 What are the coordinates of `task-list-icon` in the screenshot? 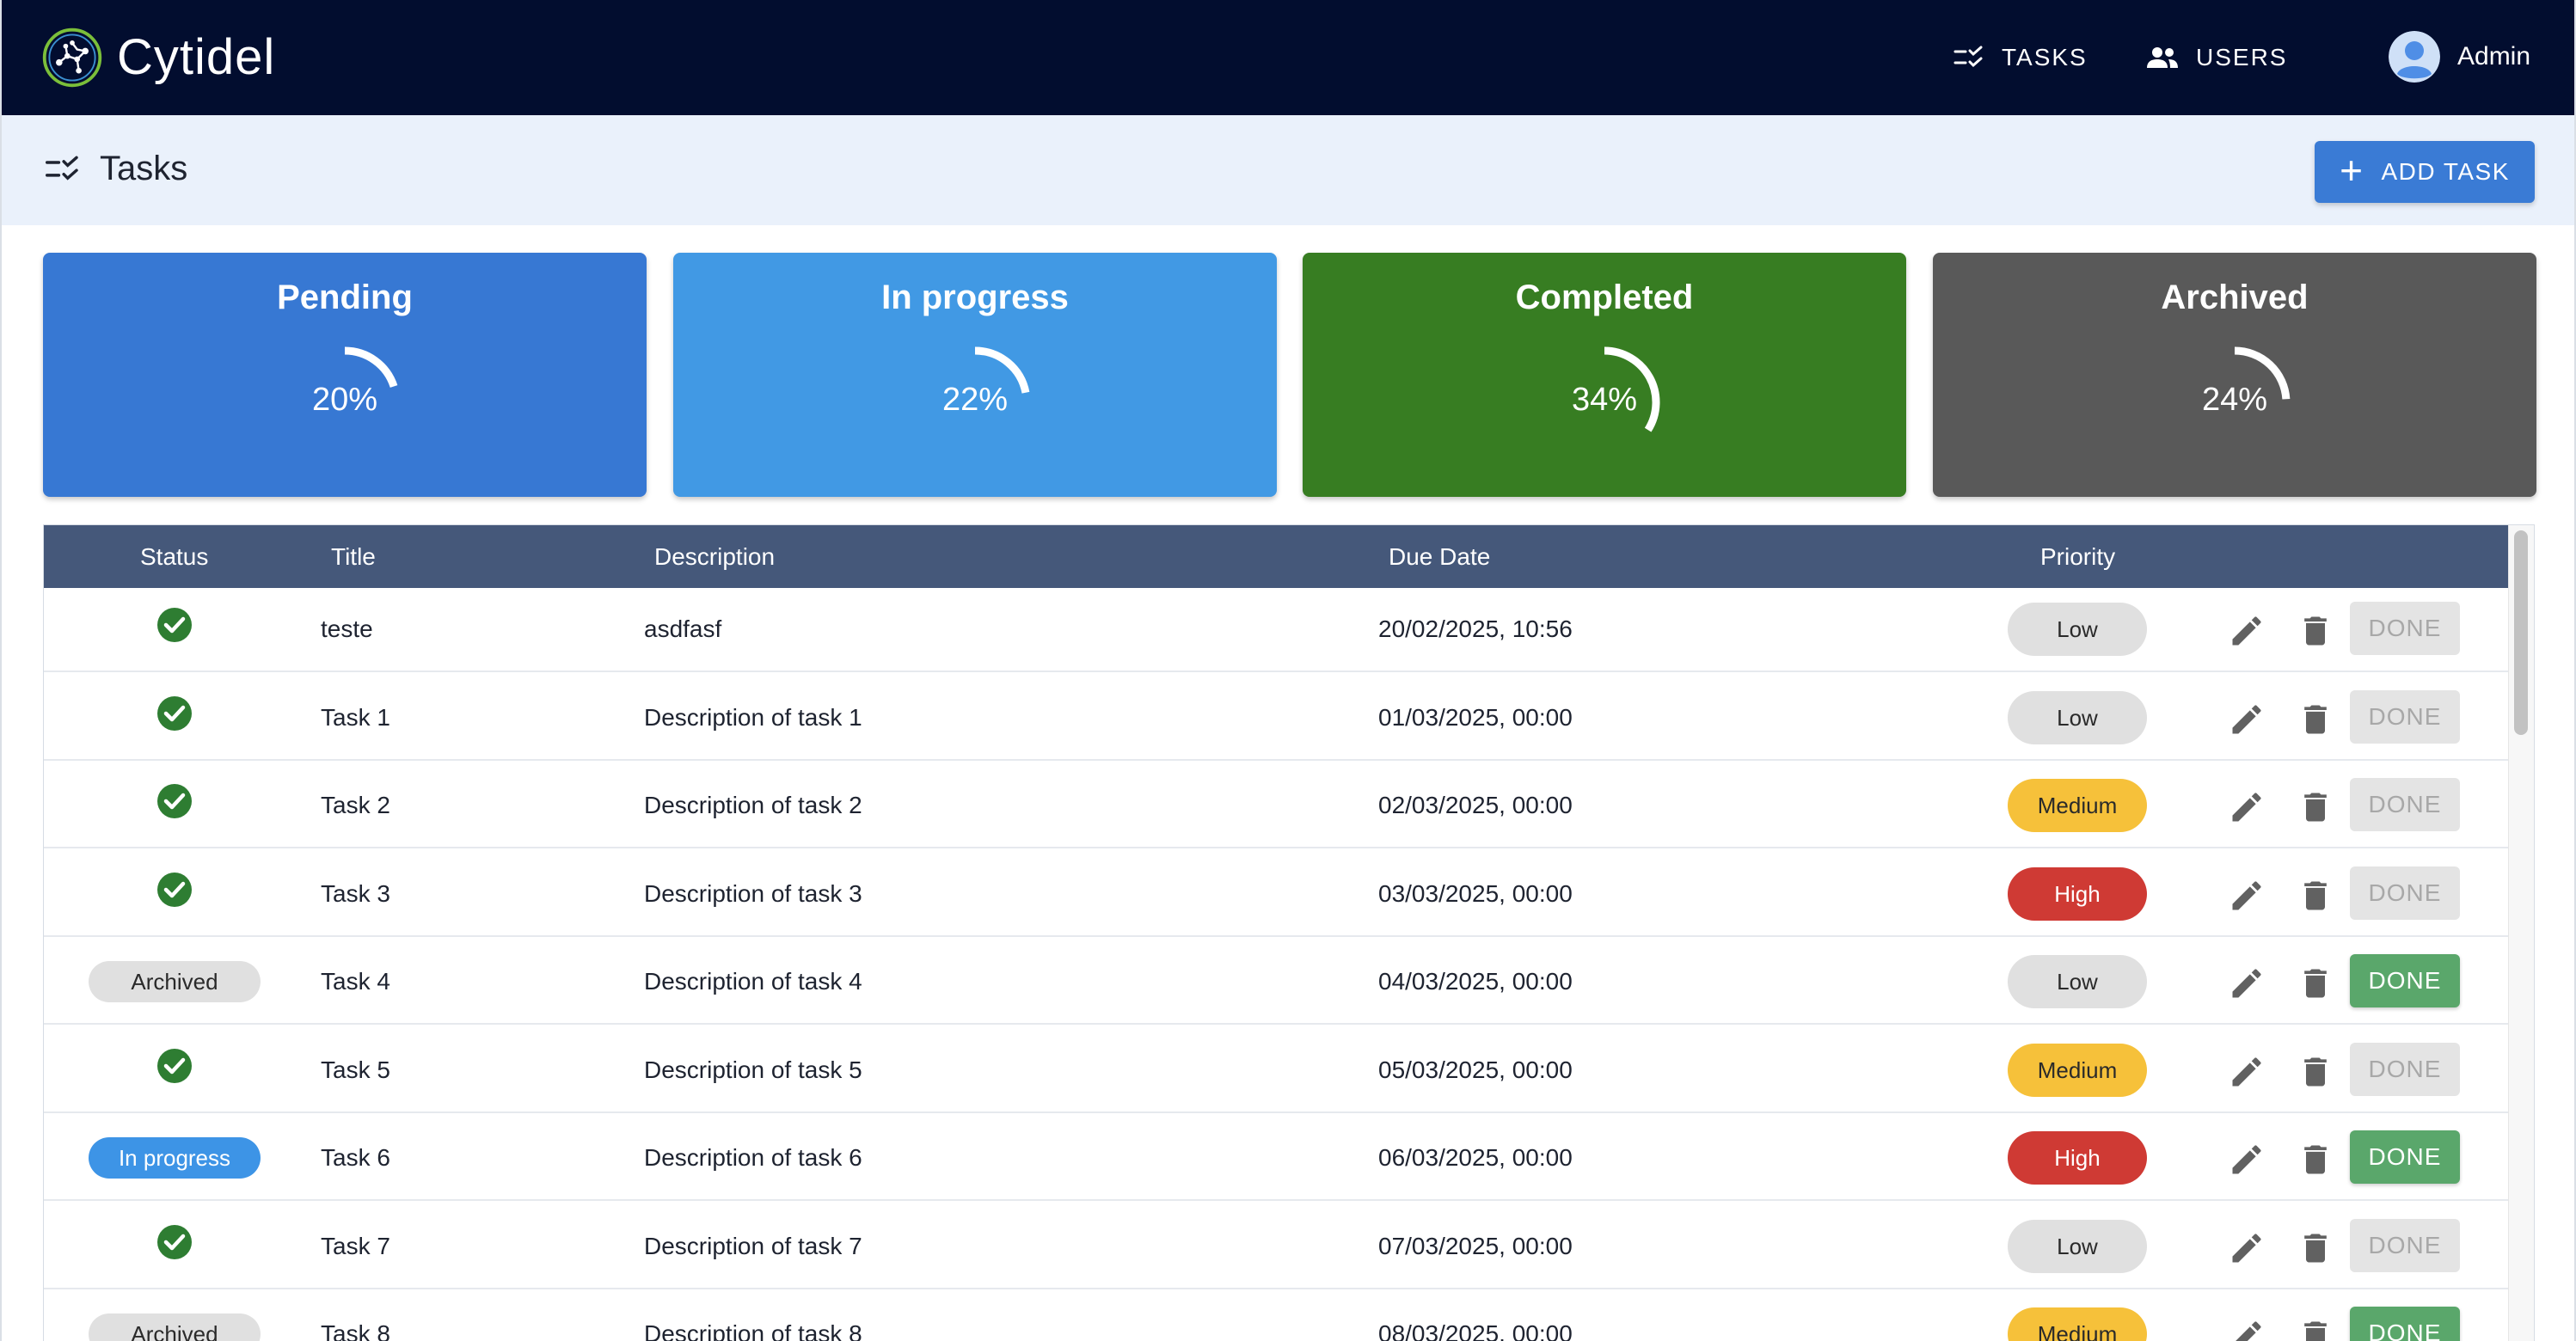 It's located at (62, 169).